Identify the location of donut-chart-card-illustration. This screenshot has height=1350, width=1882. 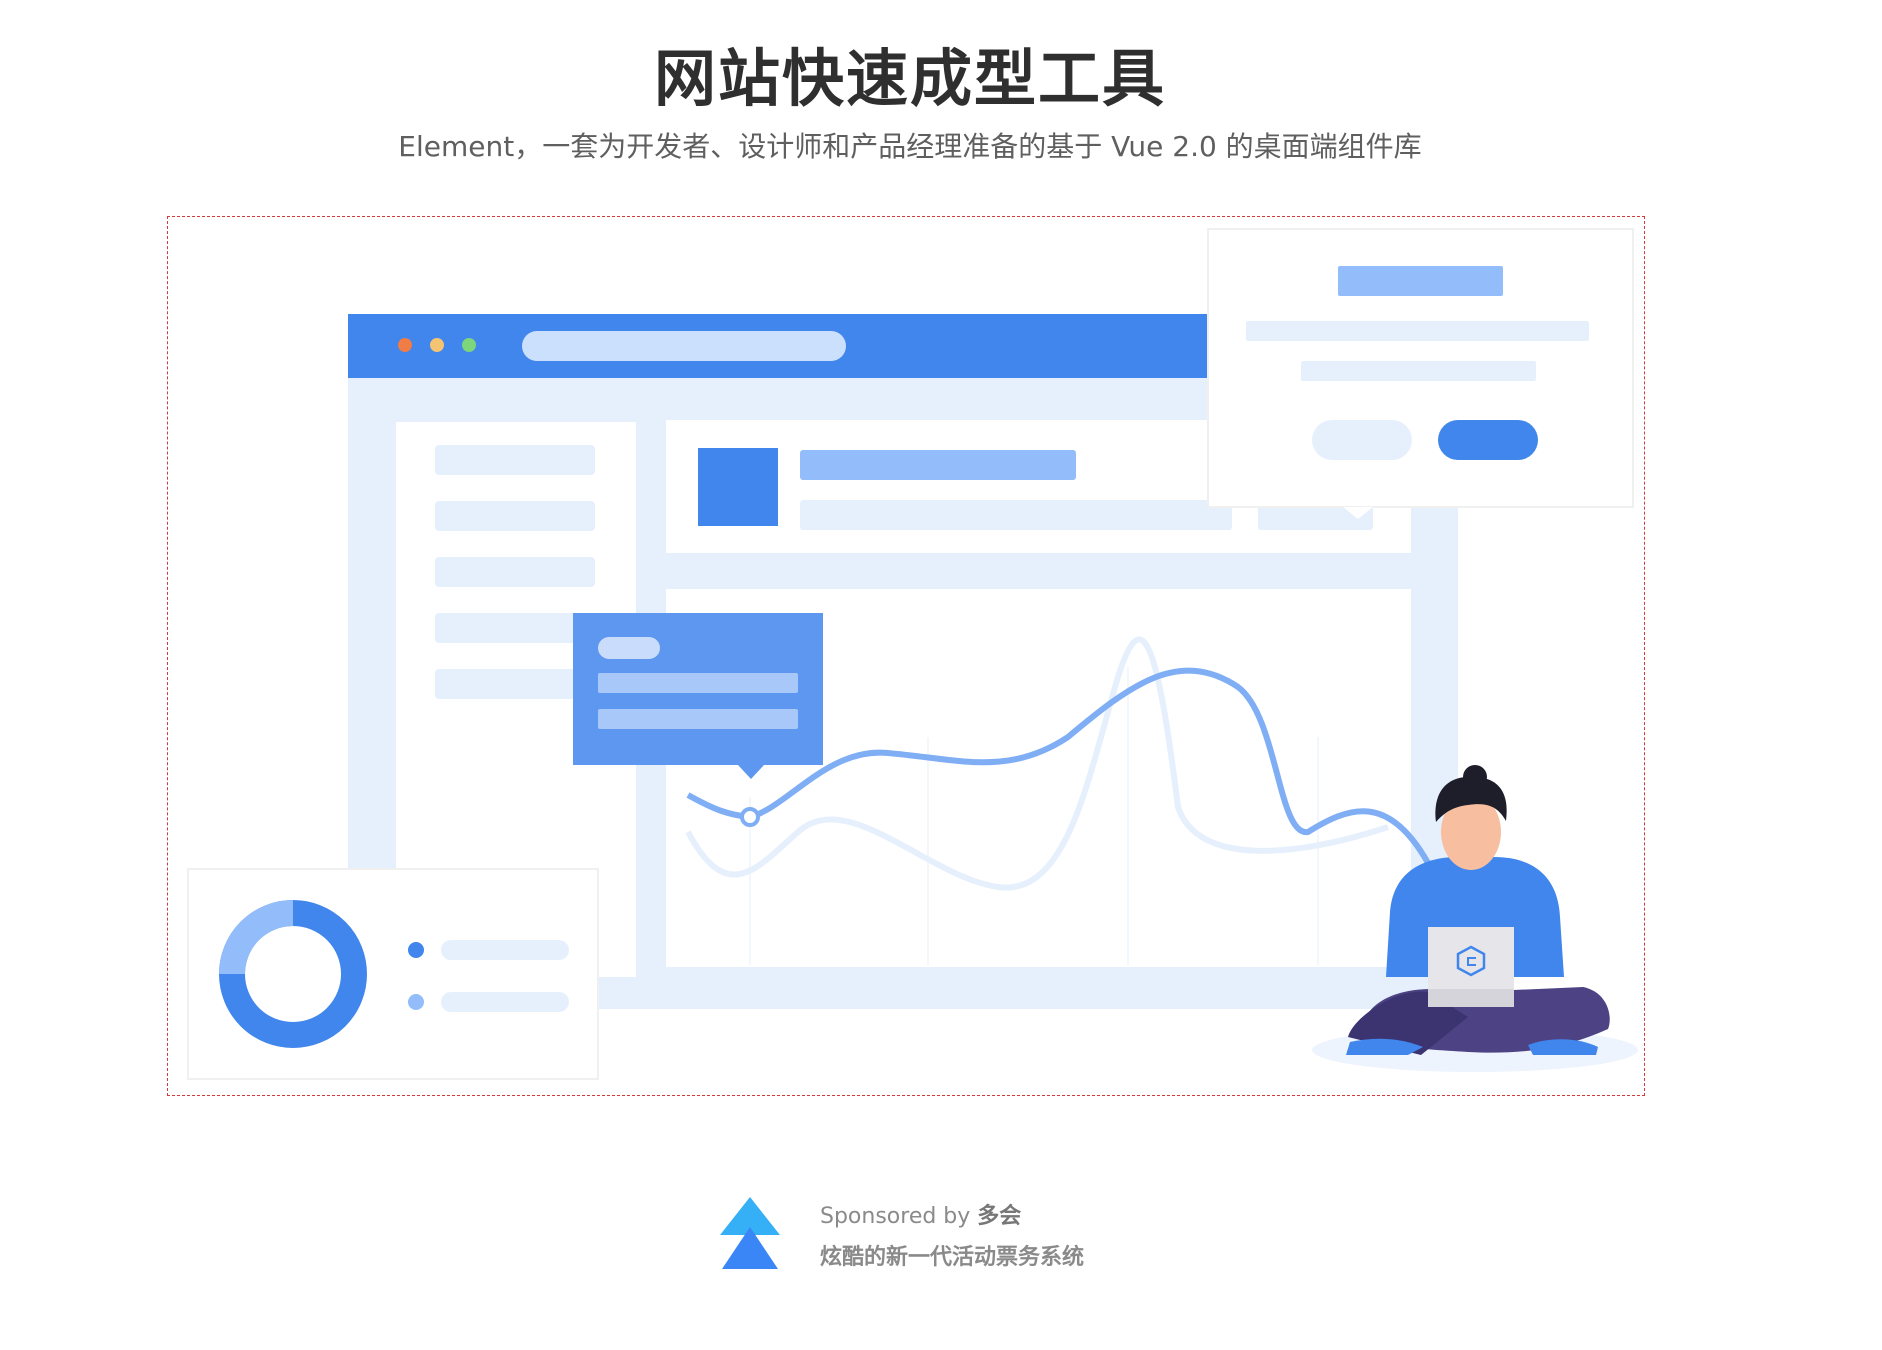
(393, 974).